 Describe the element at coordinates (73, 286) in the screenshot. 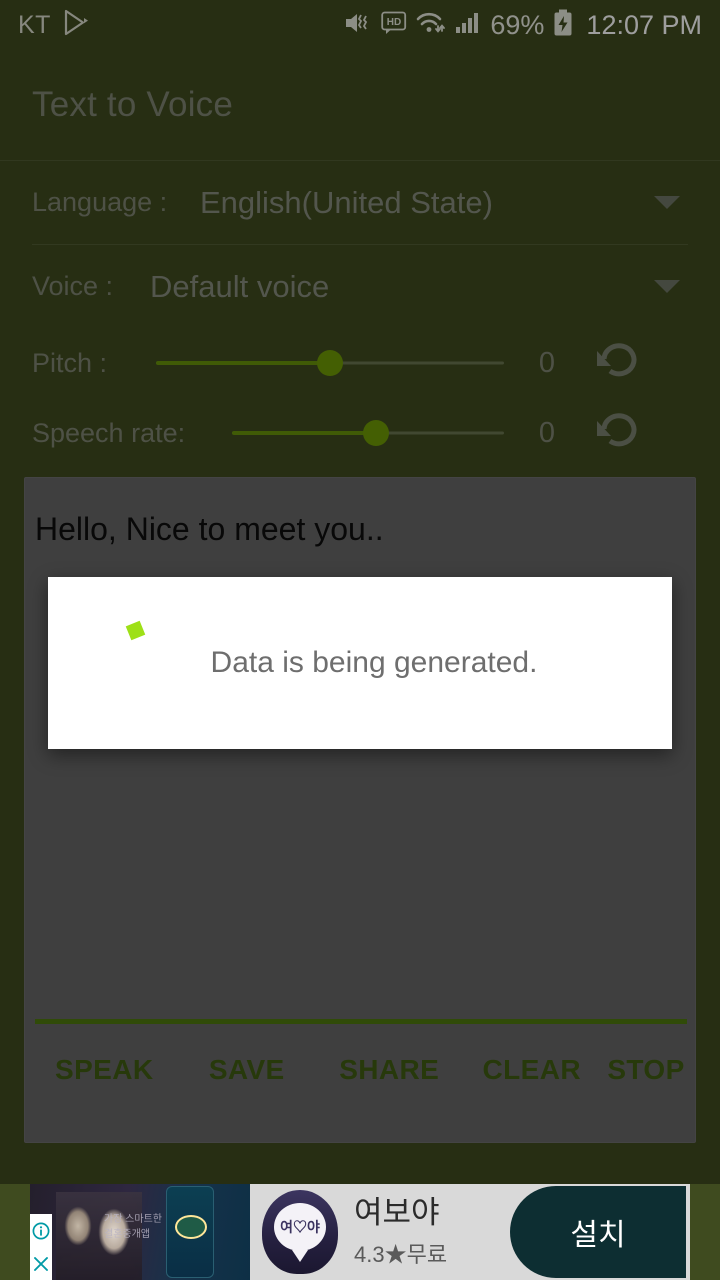

I see `voice-label: Voice :` at that location.